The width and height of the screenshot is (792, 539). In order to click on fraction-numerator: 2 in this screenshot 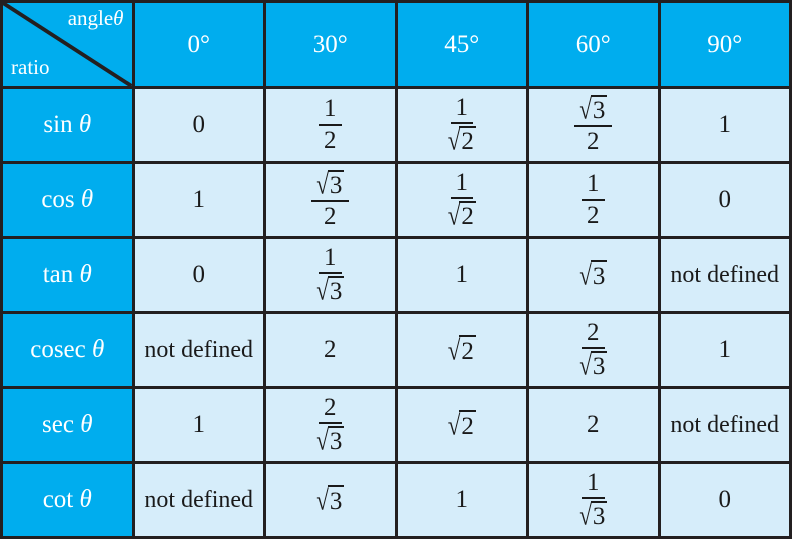, I will do `click(593, 334)`.